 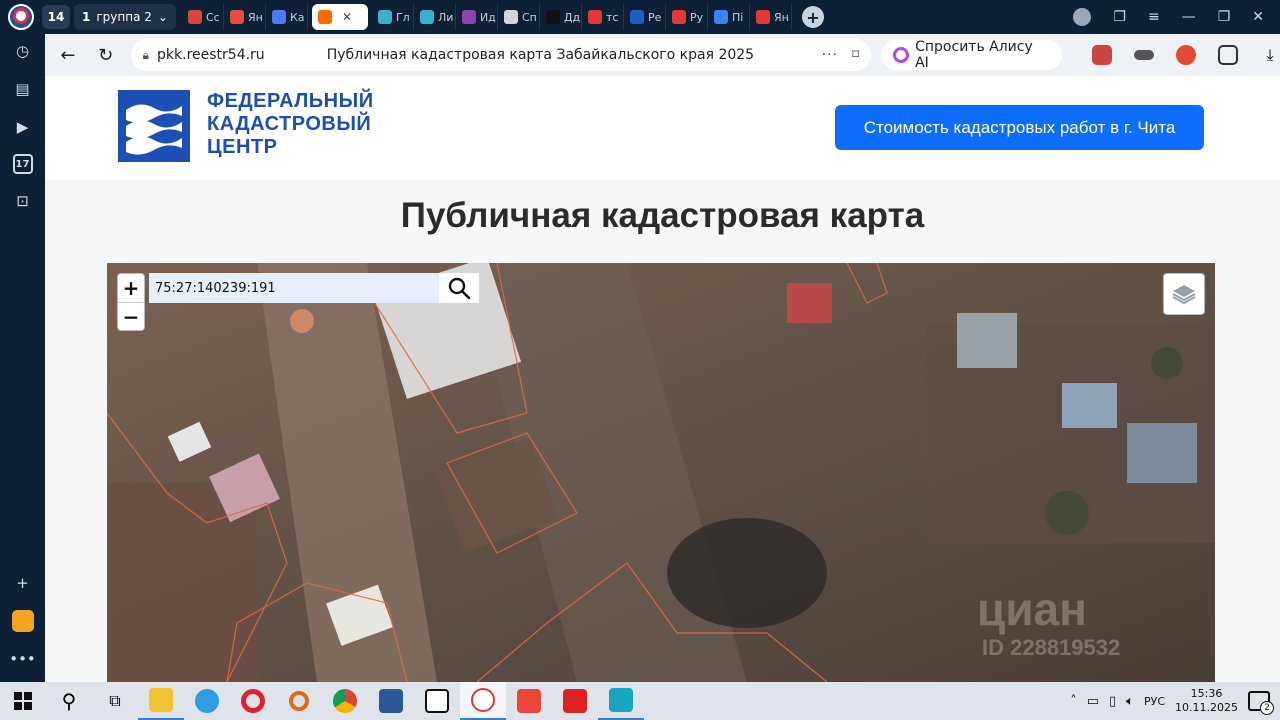 I want to click on search-button: ⚲, so click(x=69, y=701).